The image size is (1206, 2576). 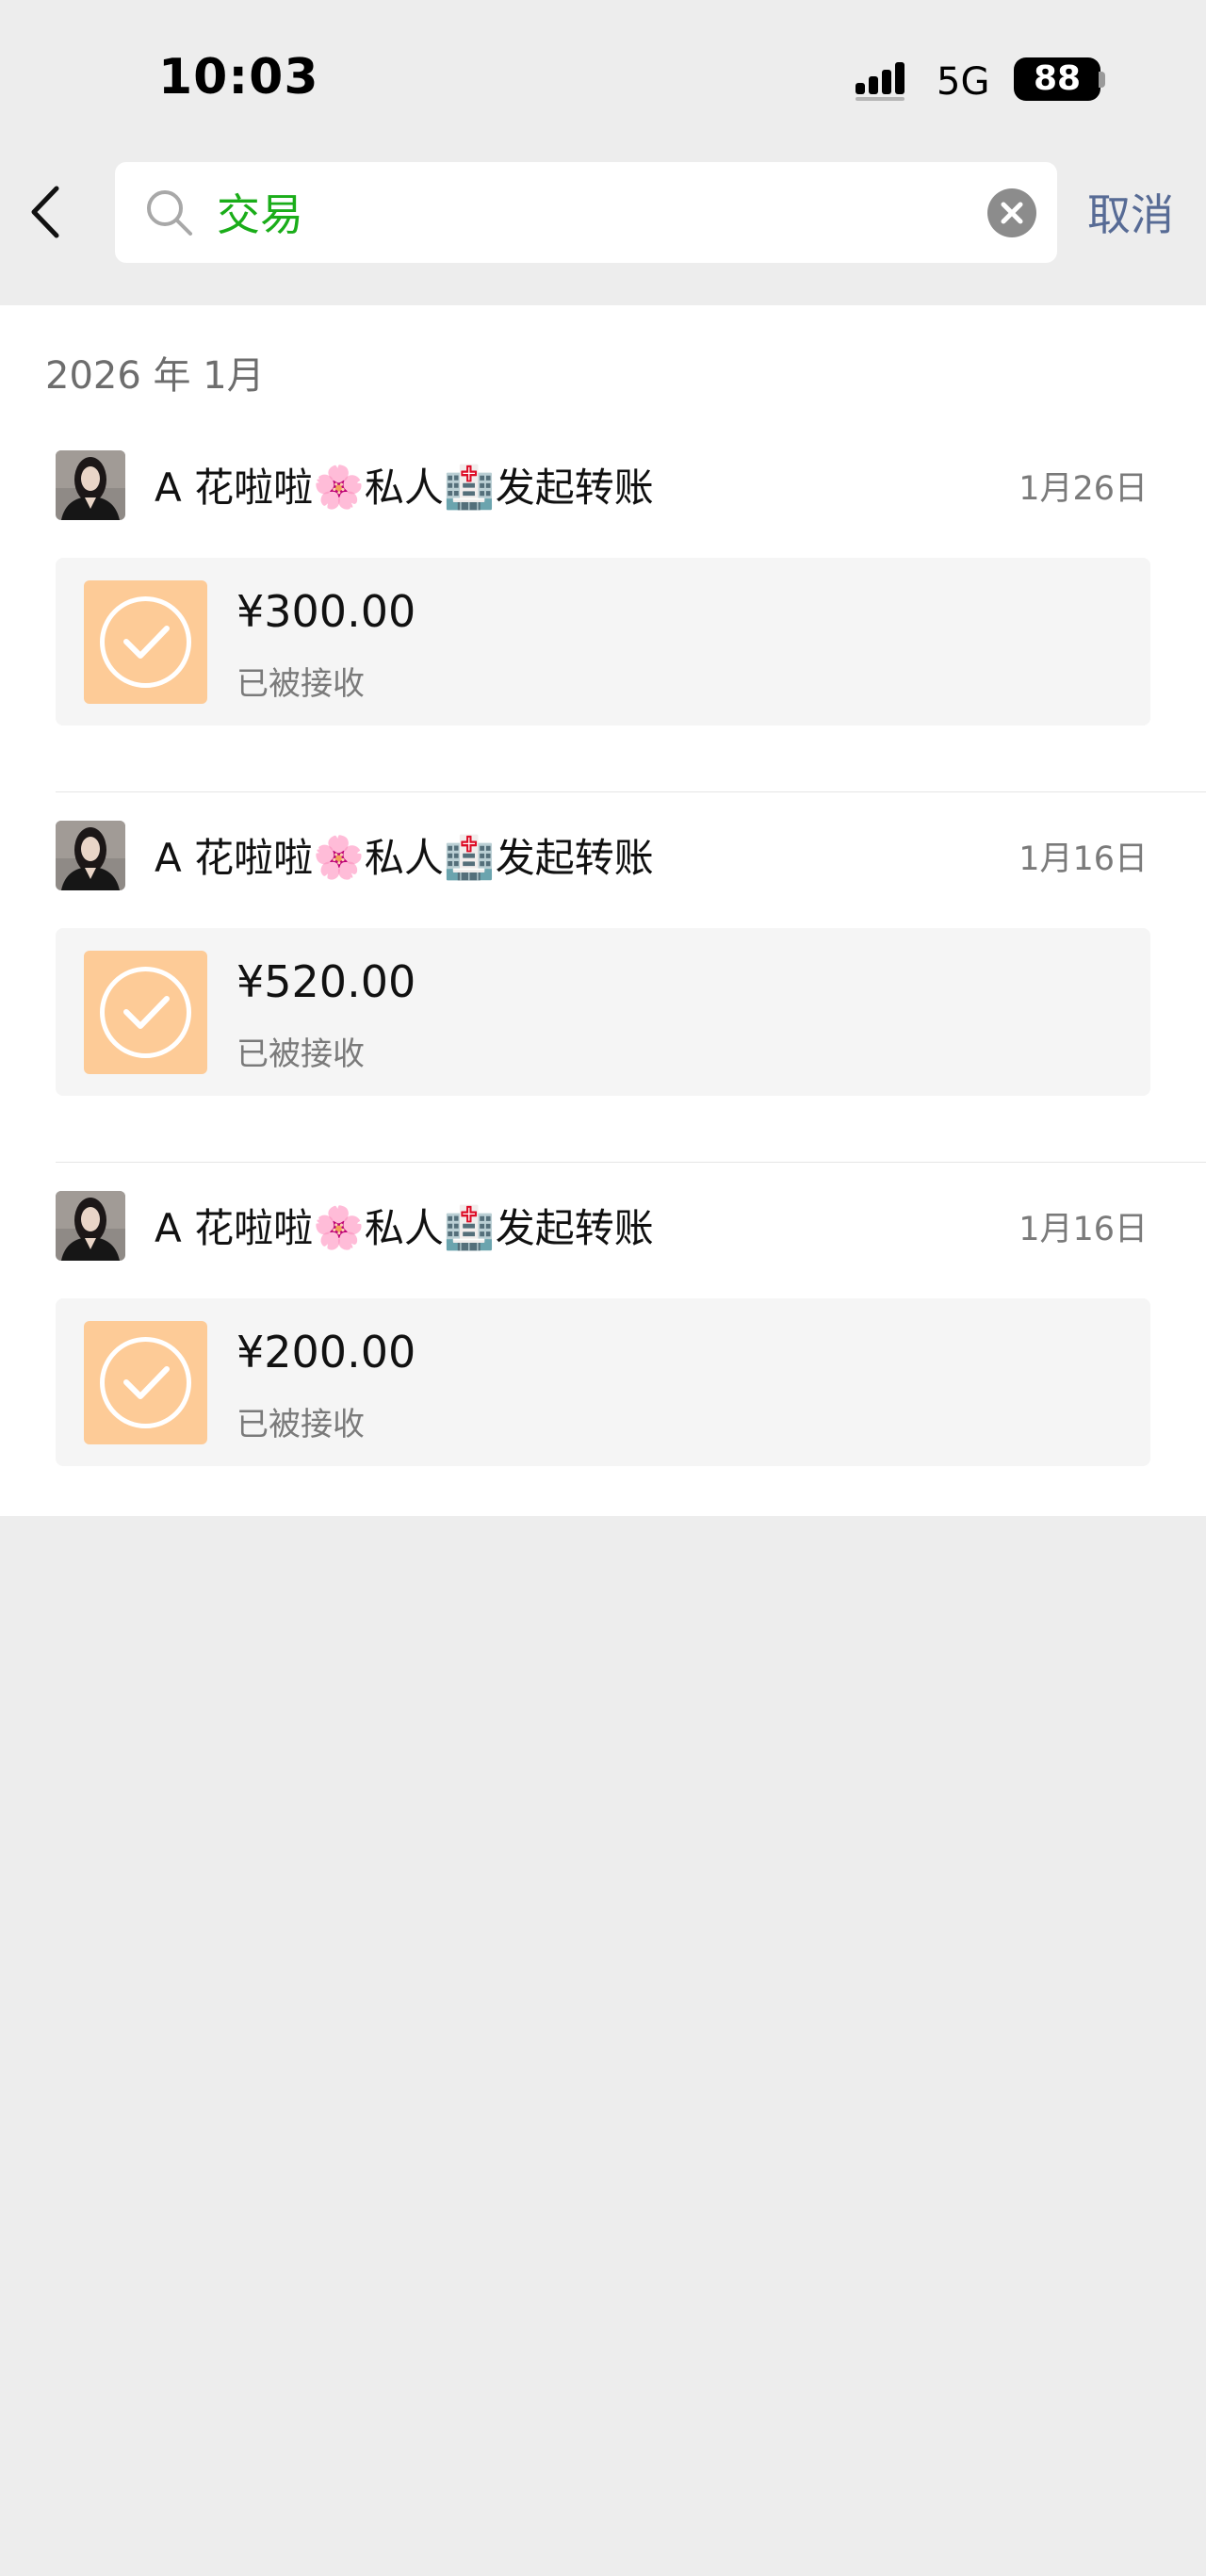 What do you see at coordinates (326, 981) in the screenshot?
I see `transfer-amount: ¥520.00` at bounding box center [326, 981].